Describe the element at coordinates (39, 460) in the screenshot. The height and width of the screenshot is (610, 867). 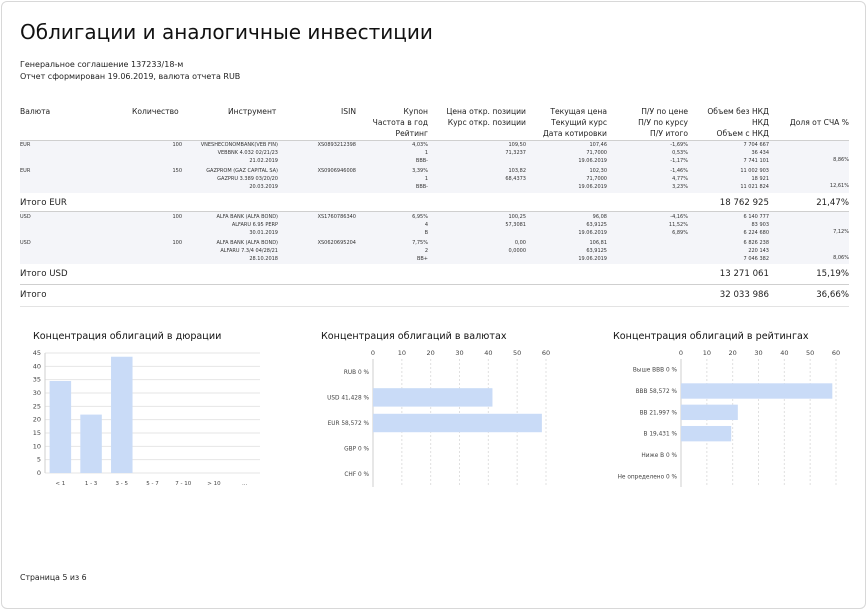
I see `y-tick-label: 5` at that location.